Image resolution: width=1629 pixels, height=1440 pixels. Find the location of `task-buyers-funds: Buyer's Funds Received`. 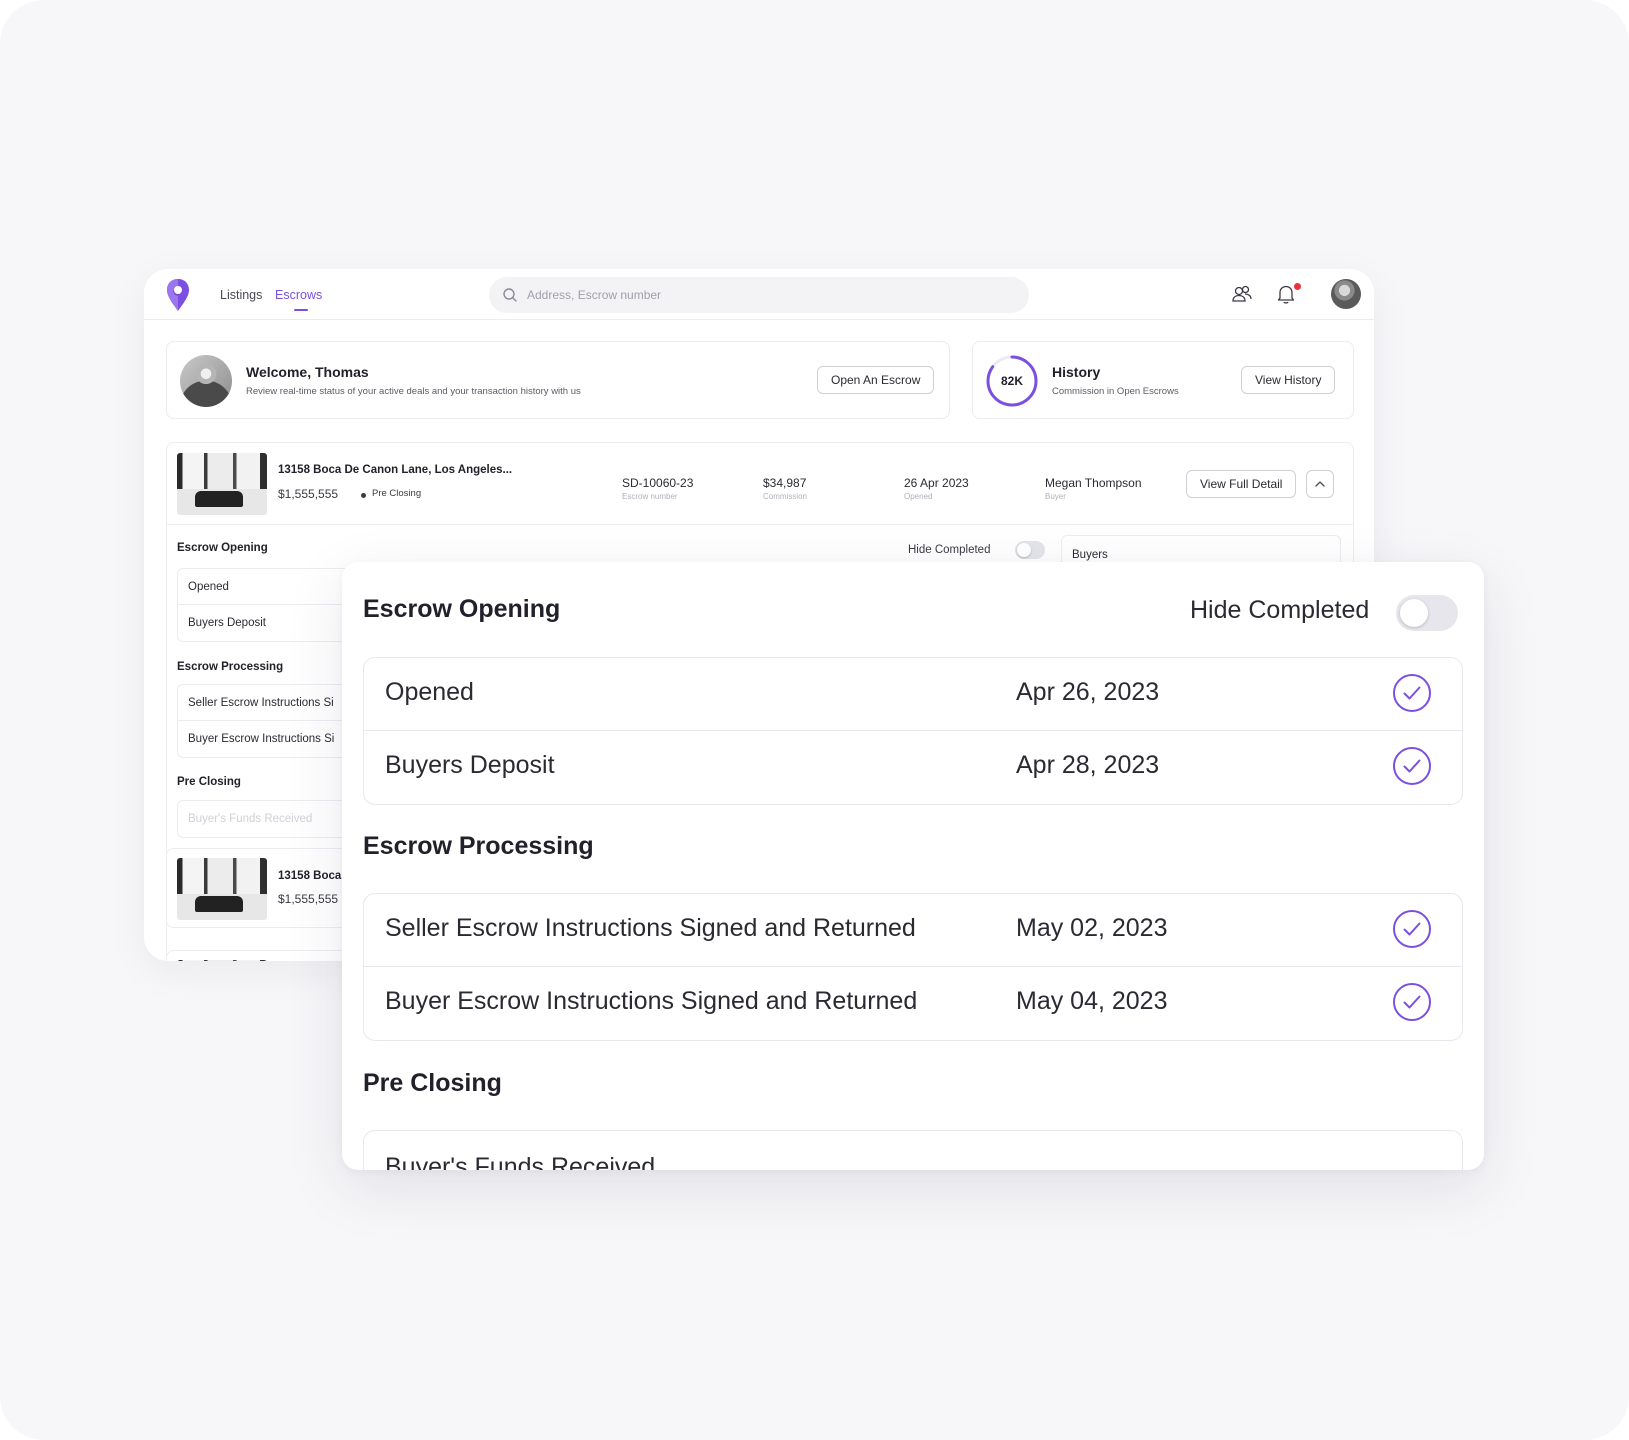

task-buyers-funds: Buyer's Funds Received is located at coordinates (272, 819).